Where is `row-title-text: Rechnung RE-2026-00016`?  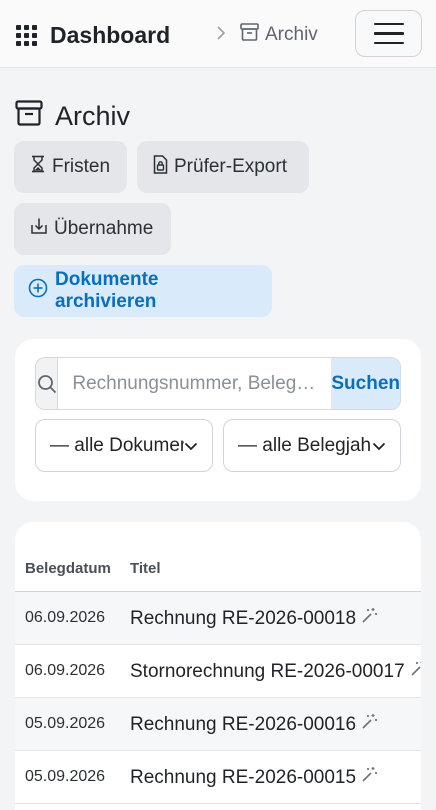
row-title-text: Rechnung RE-2026-00016 is located at coordinates (243, 725).